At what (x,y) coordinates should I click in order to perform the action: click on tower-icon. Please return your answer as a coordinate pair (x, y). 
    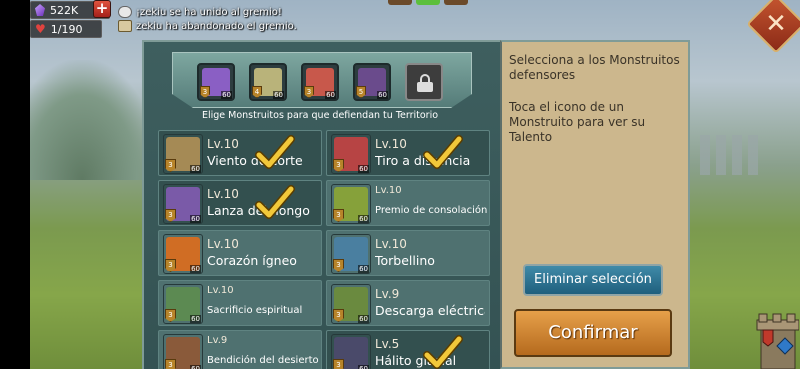
    Looking at the image, I should click on (777, 340).